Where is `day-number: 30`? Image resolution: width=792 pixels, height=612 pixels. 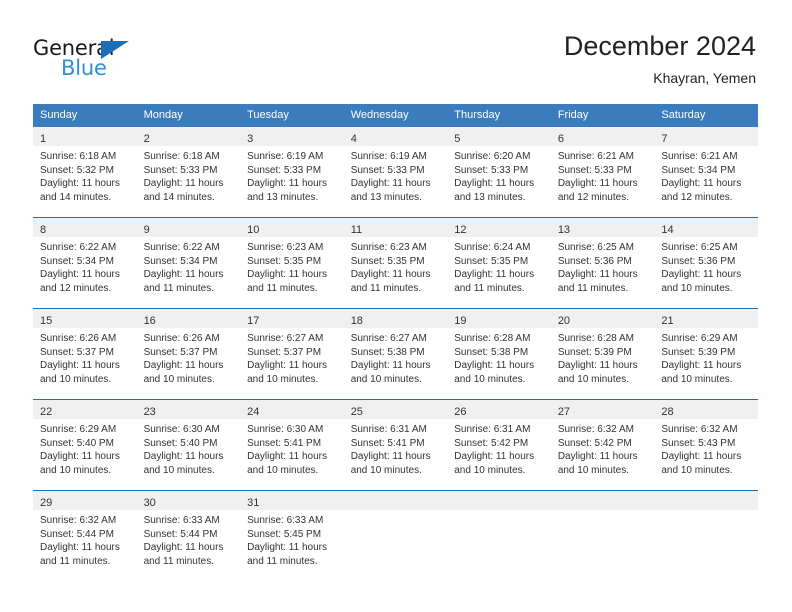 day-number: 30 is located at coordinates (149, 503).